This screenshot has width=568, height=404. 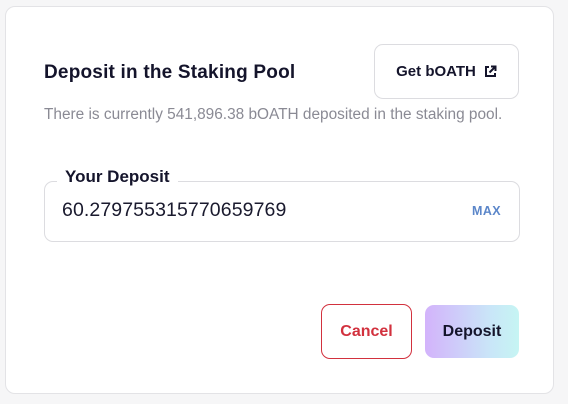 What do you see at coordinates (170, 72) in the screenshot?
I see `dialog-title: Deposit in the Staking Pool` at bounding box center [170, 72].